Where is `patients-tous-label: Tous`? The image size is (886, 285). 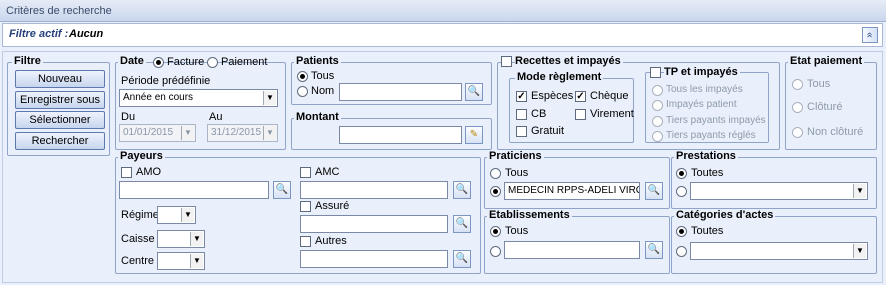
patients-tous-label: Tous is located at coordinates (323, 76).